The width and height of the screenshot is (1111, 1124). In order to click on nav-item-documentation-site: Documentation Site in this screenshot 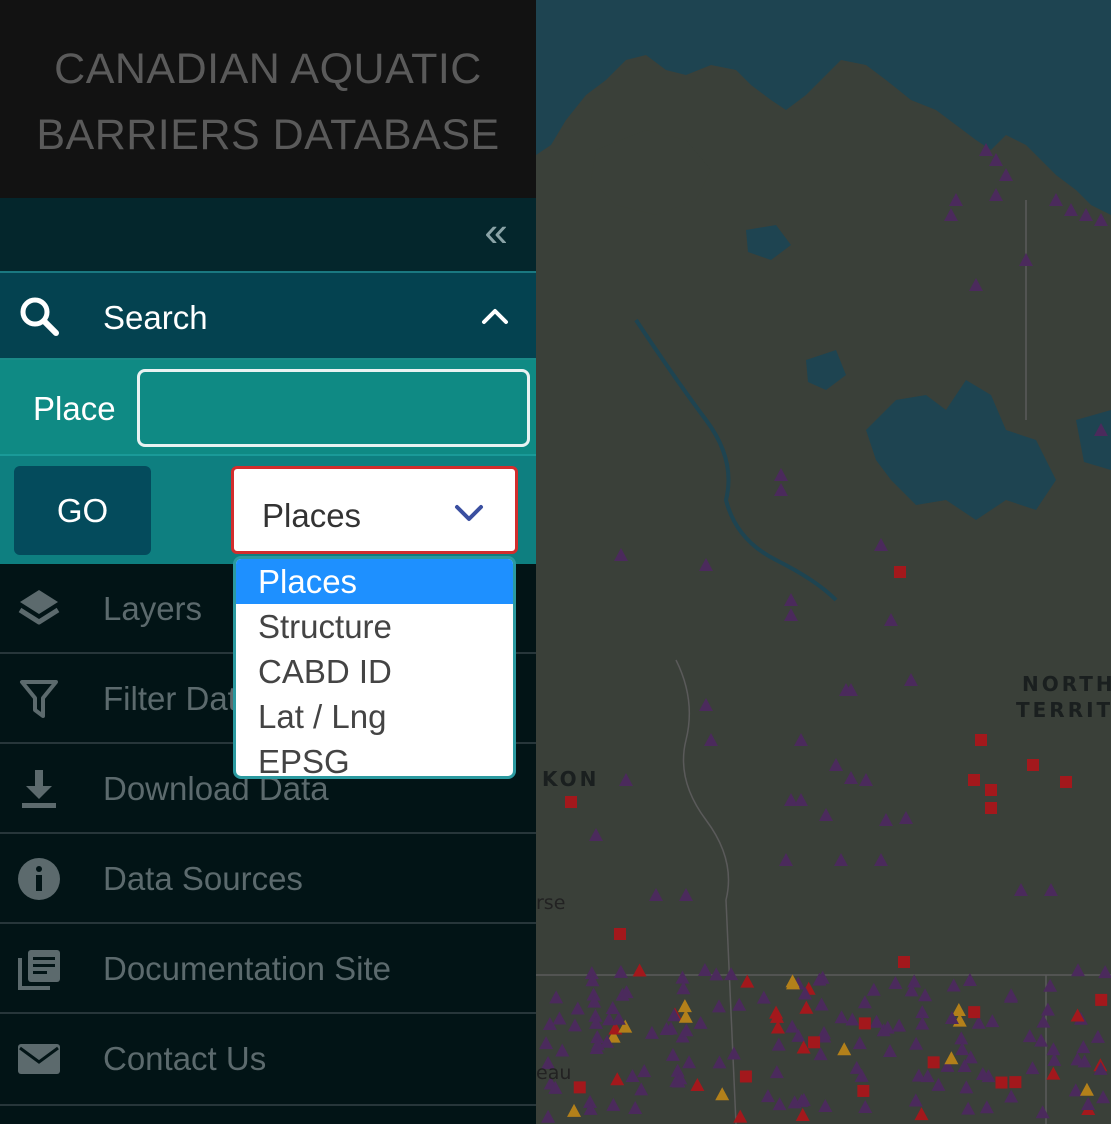, I will do `click(268, 969)`.